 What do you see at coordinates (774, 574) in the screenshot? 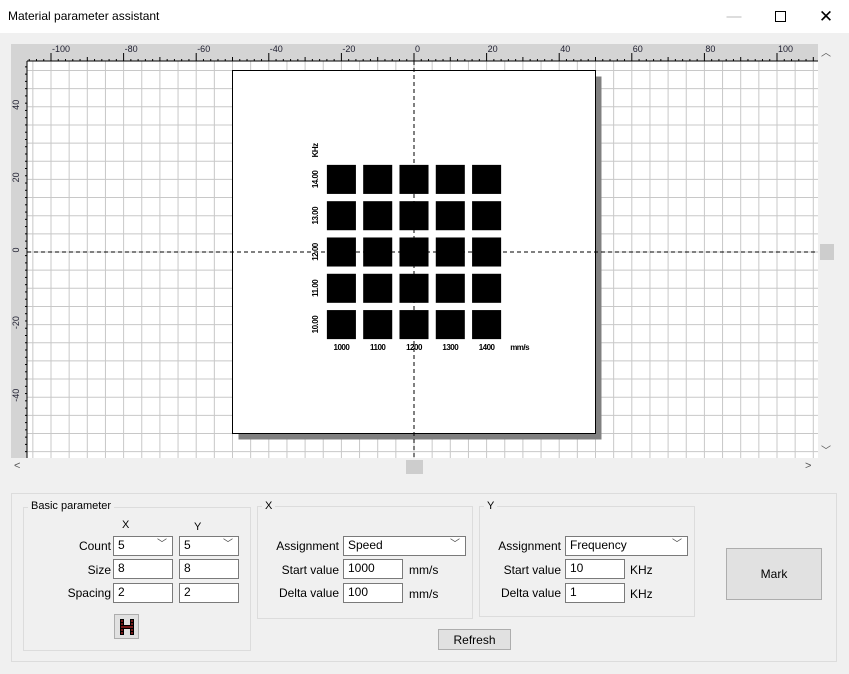
I see `mark-button: Mark` at bounding box center [774, 574].